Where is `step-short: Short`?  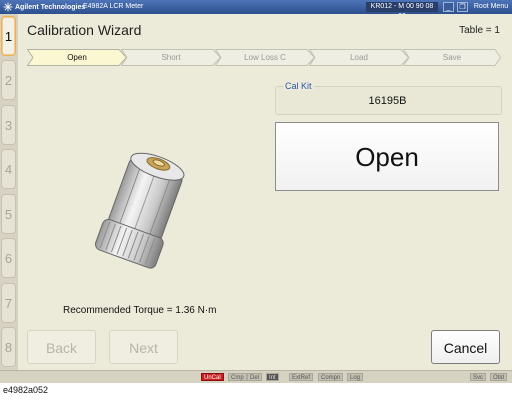
step-short: Short is located at coordinates (171, 57).